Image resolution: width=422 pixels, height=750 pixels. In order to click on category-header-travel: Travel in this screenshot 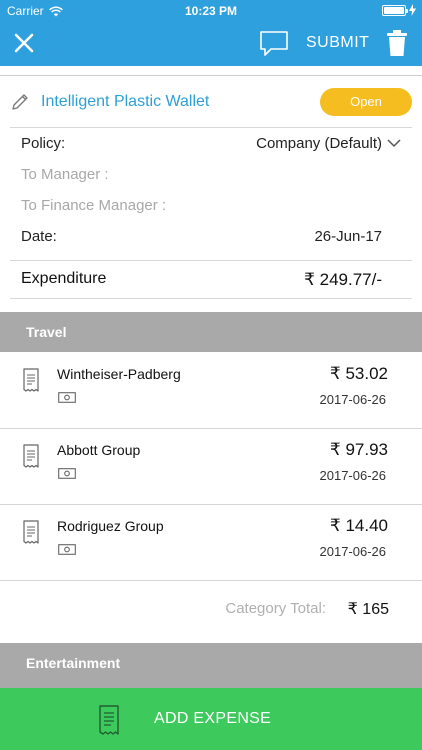, I will do `click(211, 332)`.